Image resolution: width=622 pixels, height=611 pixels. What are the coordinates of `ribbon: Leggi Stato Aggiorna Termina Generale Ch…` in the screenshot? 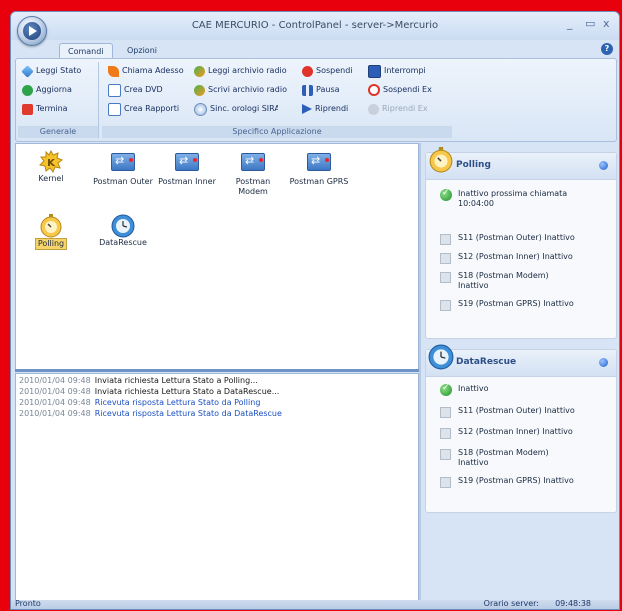 It's located at (316, 100).